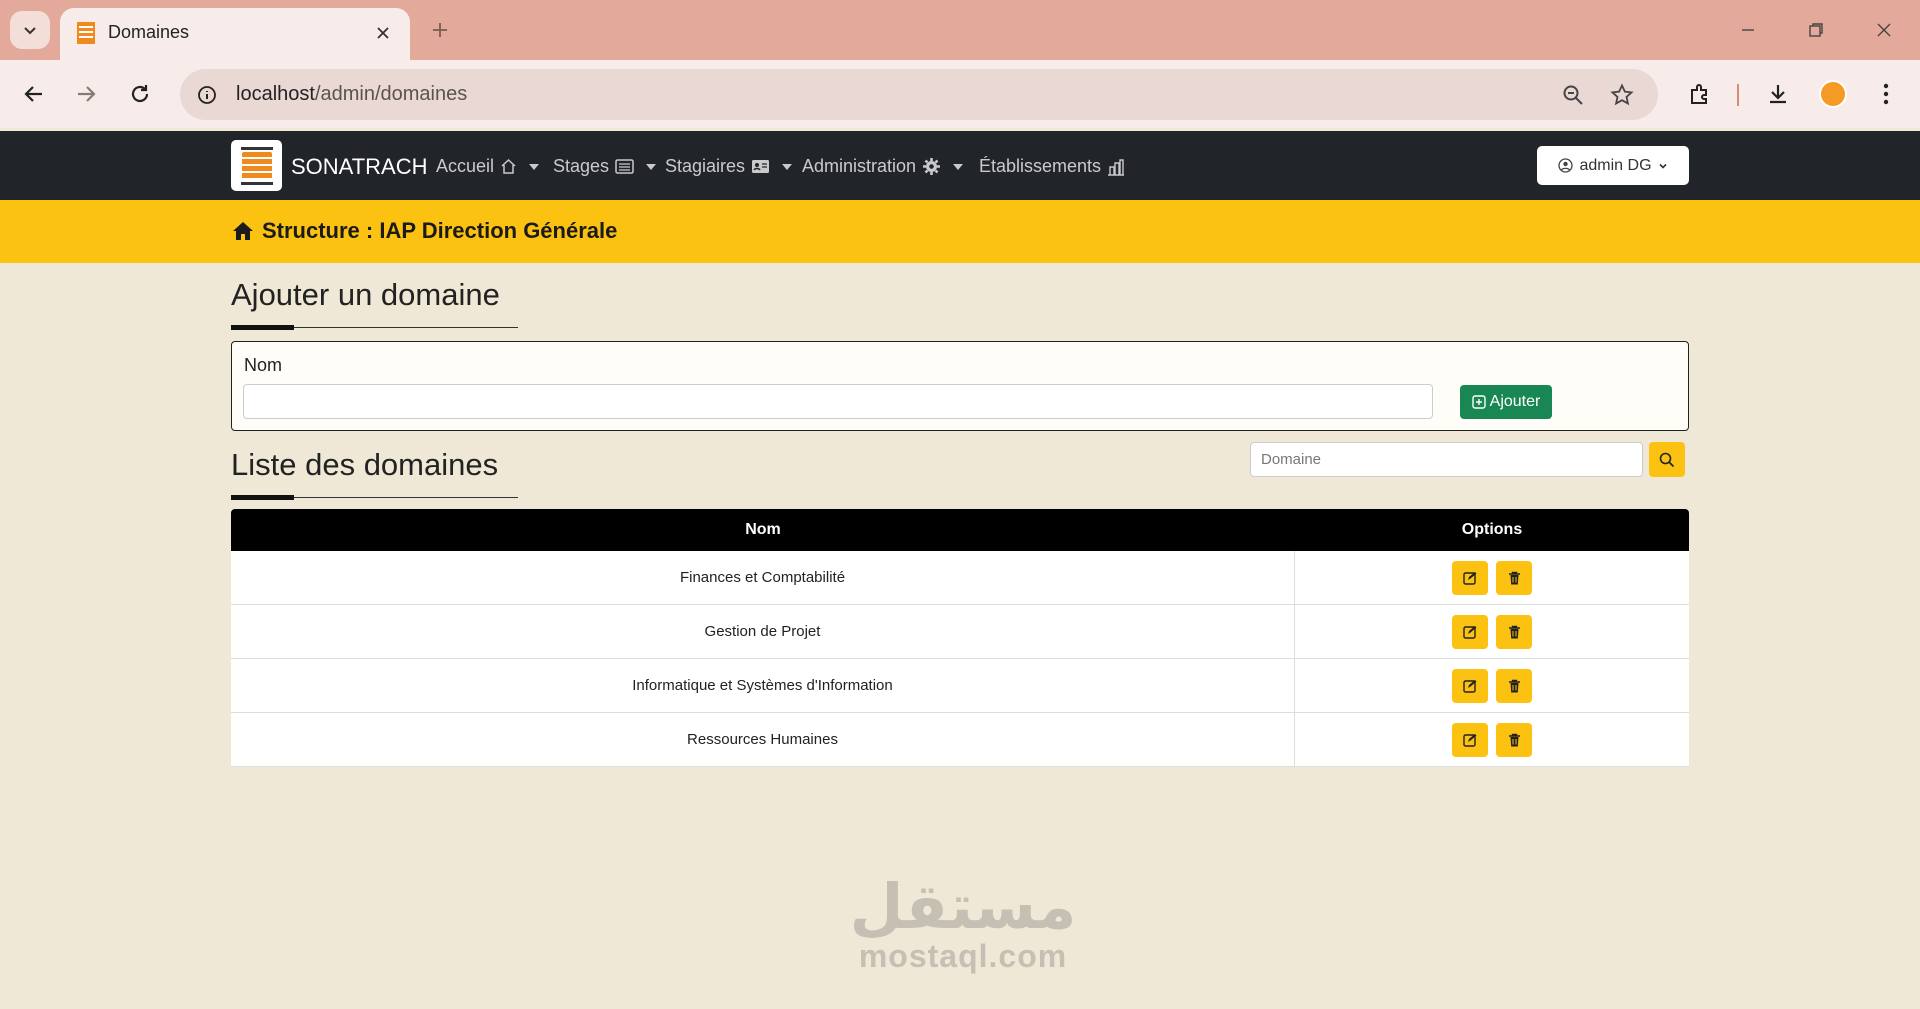 The image size is (1920, 1009). Describe the element at coordinates (488, 166) in the screenshot. I see `nav-accueil: Accueil` at that location.